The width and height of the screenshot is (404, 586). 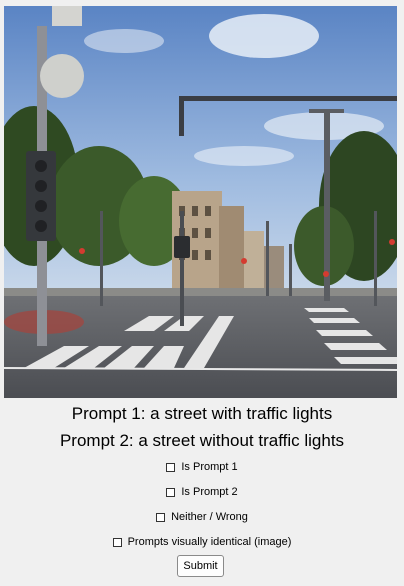 I want to click on option-is-prompt-2: Is Prompt 2, so click(x=202, y=492).